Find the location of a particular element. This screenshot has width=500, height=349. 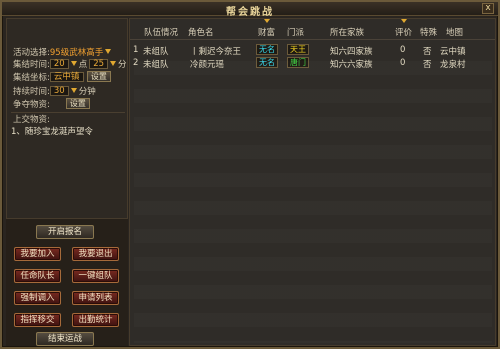

hour-unit: 点 is located at coordinates (83, 64).